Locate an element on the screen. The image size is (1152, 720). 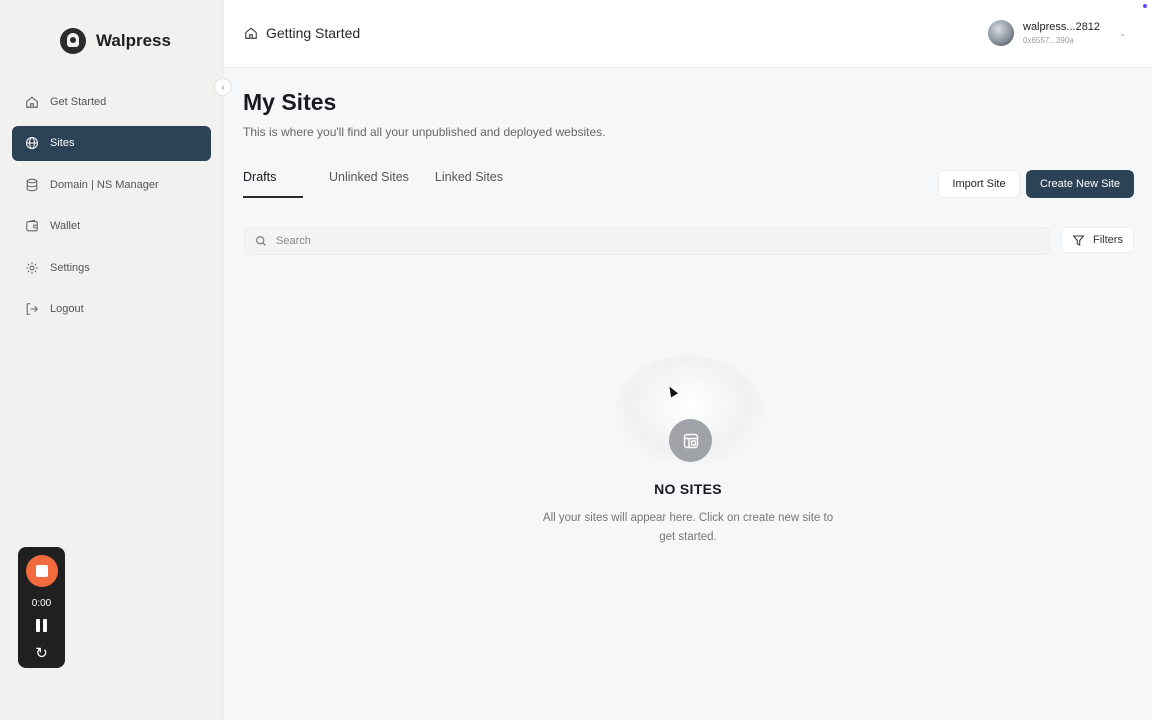
sidebar-item-domain-ns-manager: Domain | NS Manager is located at coordinates (111, 184).